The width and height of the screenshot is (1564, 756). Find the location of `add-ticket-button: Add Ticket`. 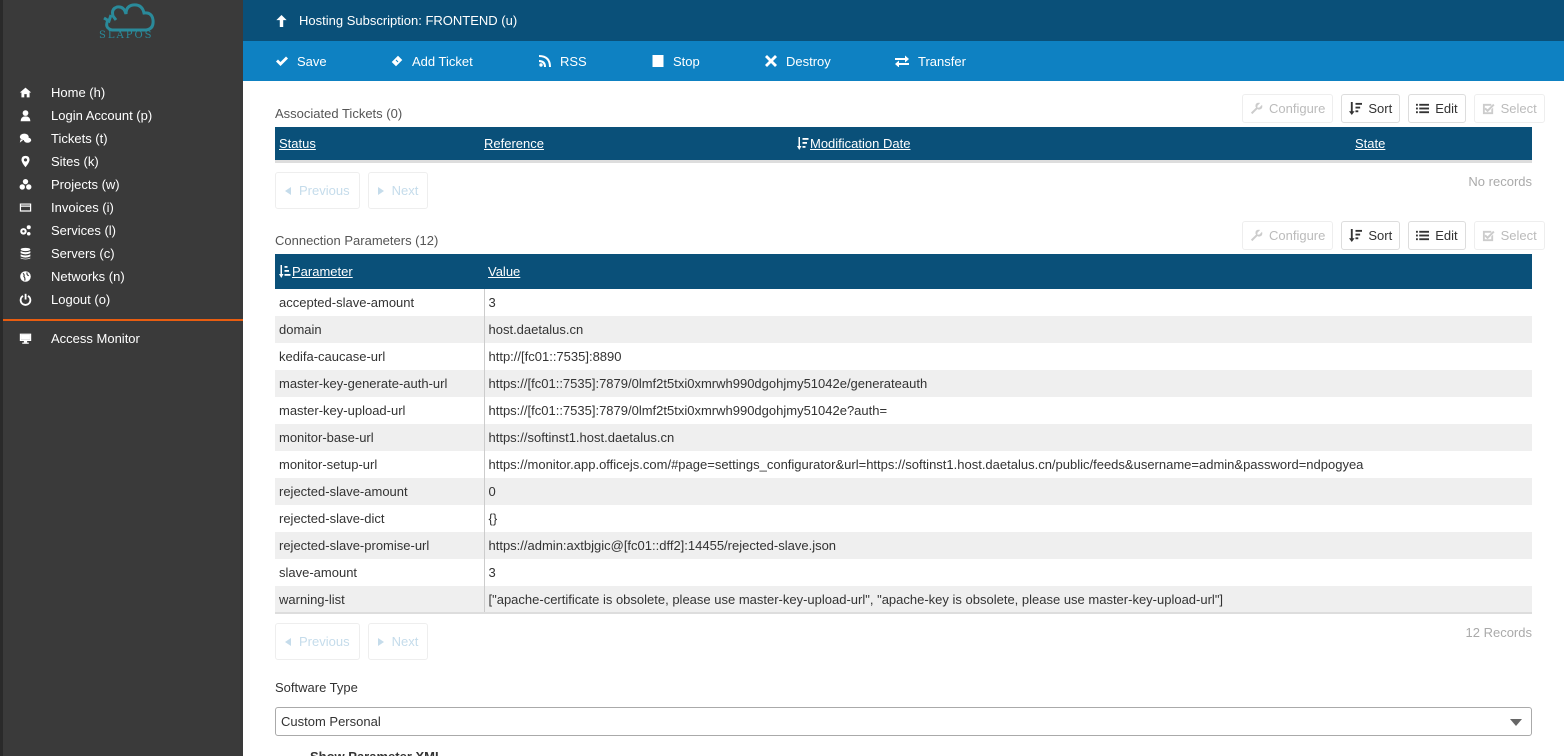

add-ticket-button: Add Ticket is located at coordinates (432, 61).